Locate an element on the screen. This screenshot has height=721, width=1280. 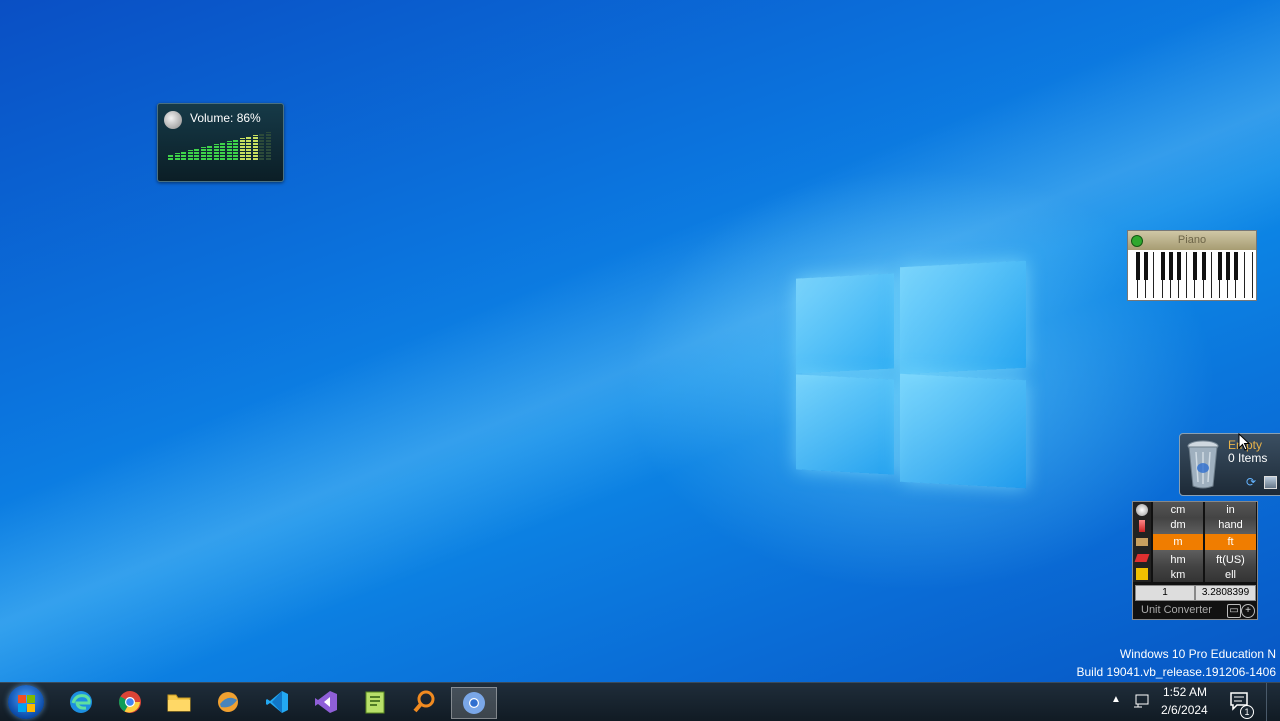
volume-label: Volume: 86% is located at coordinates (225, 118).